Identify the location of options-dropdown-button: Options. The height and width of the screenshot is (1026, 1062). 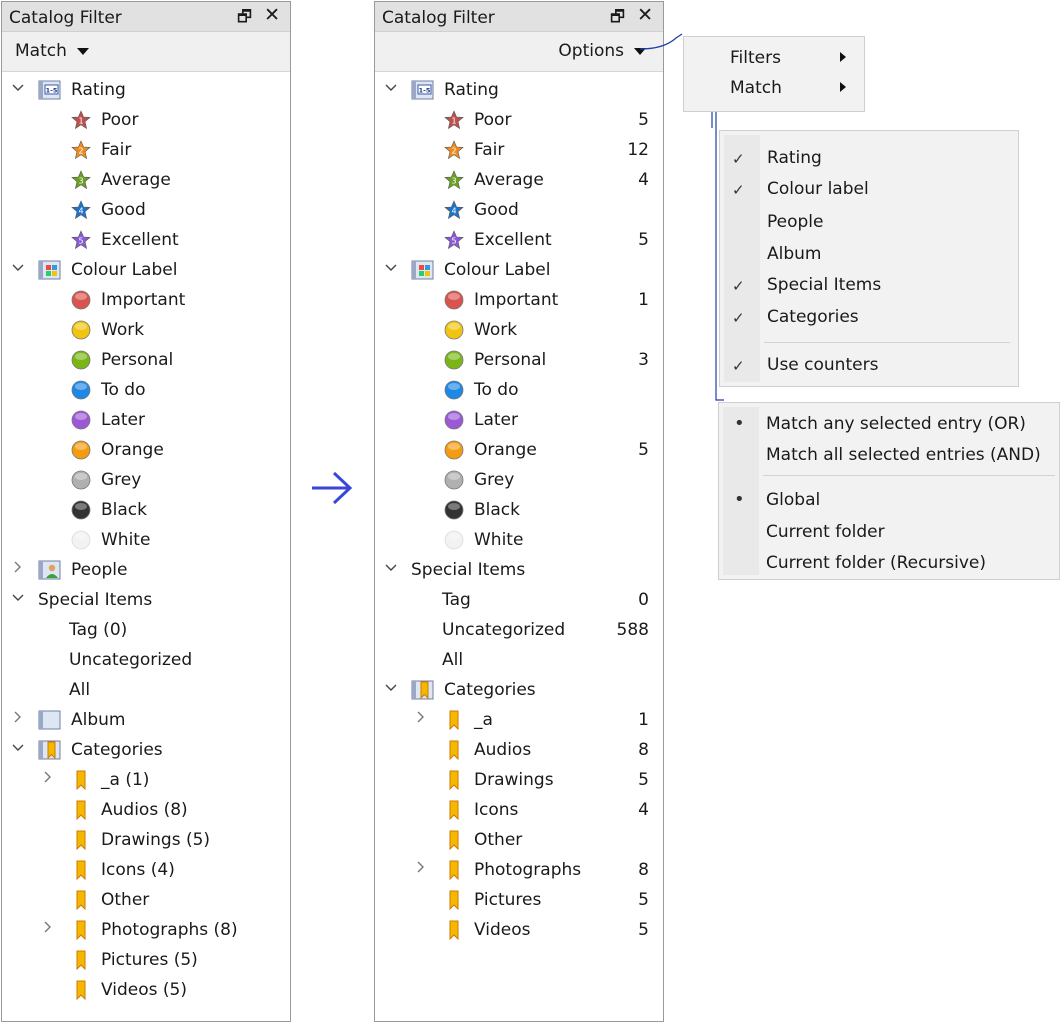
(602, 51).